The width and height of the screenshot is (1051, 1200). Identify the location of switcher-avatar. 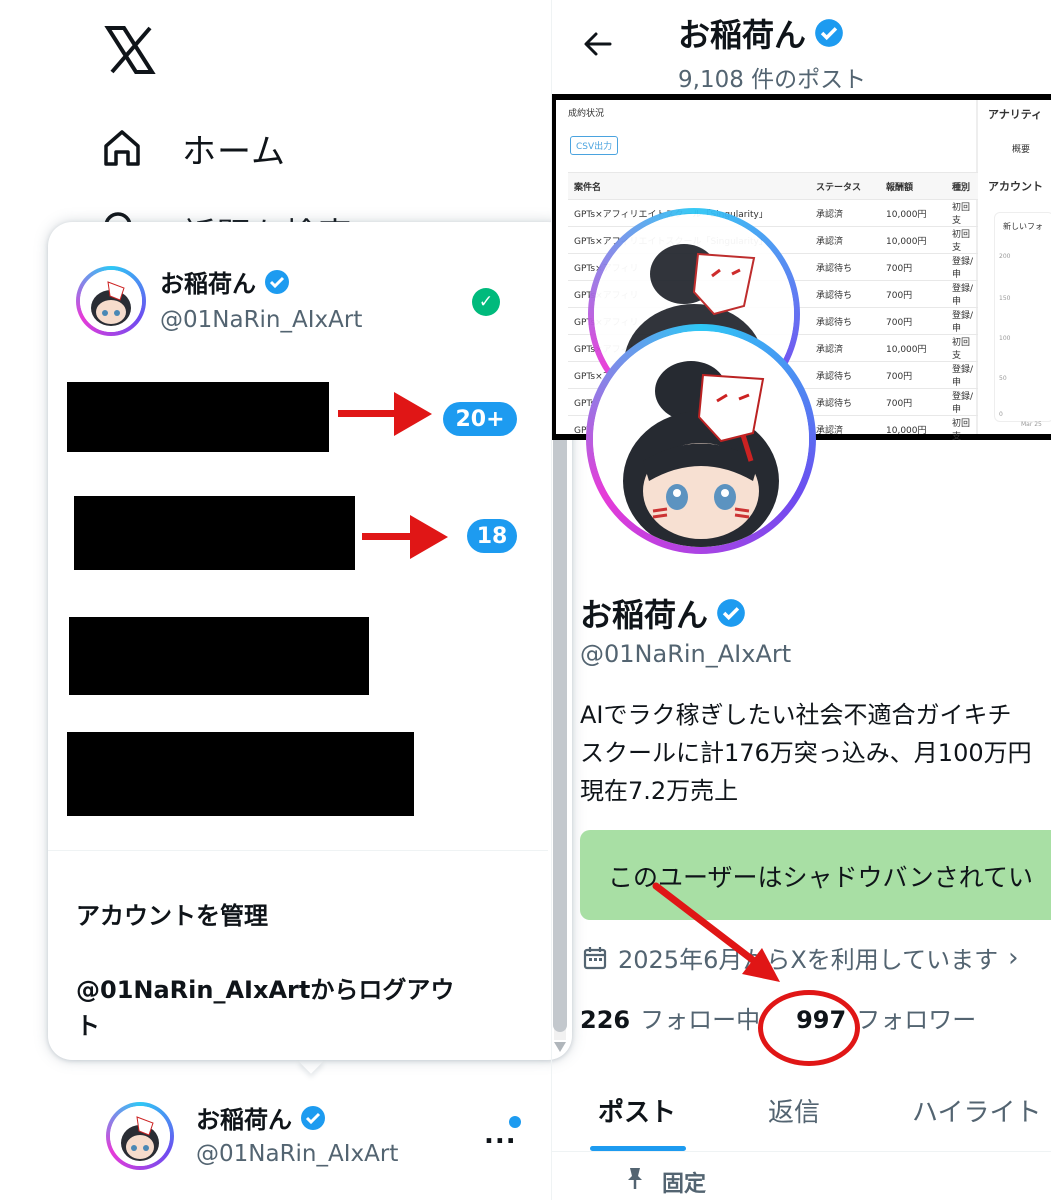
(140, 1136).